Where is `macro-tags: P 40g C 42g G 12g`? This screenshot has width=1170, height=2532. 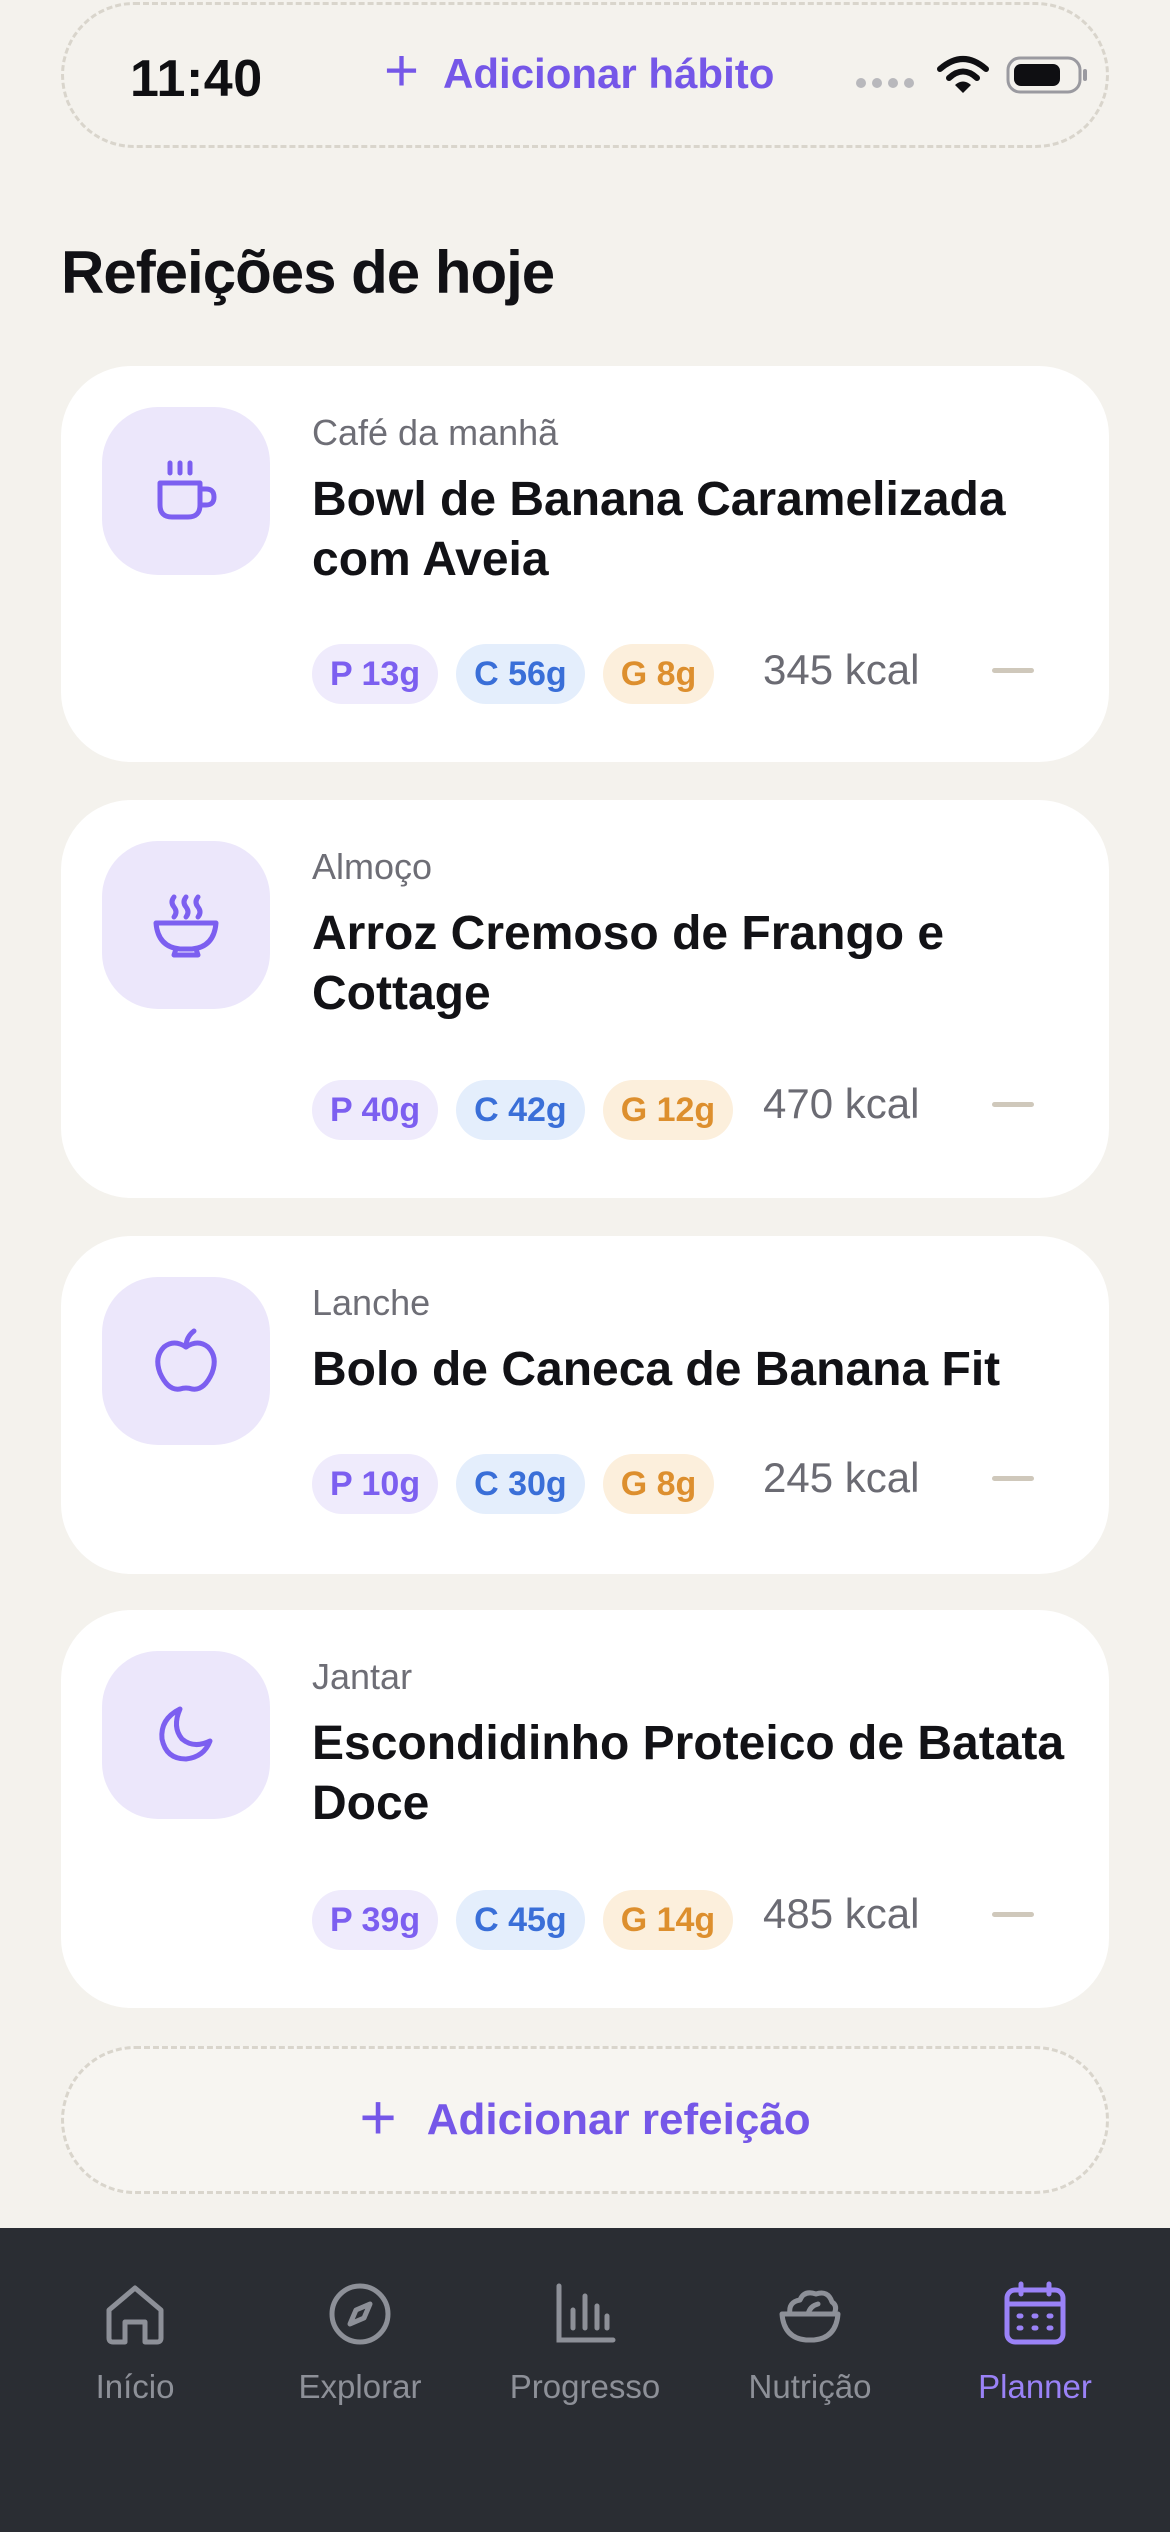
macro-tags: P 40g C 42g G 12g is located at coordinates (523, 1110).